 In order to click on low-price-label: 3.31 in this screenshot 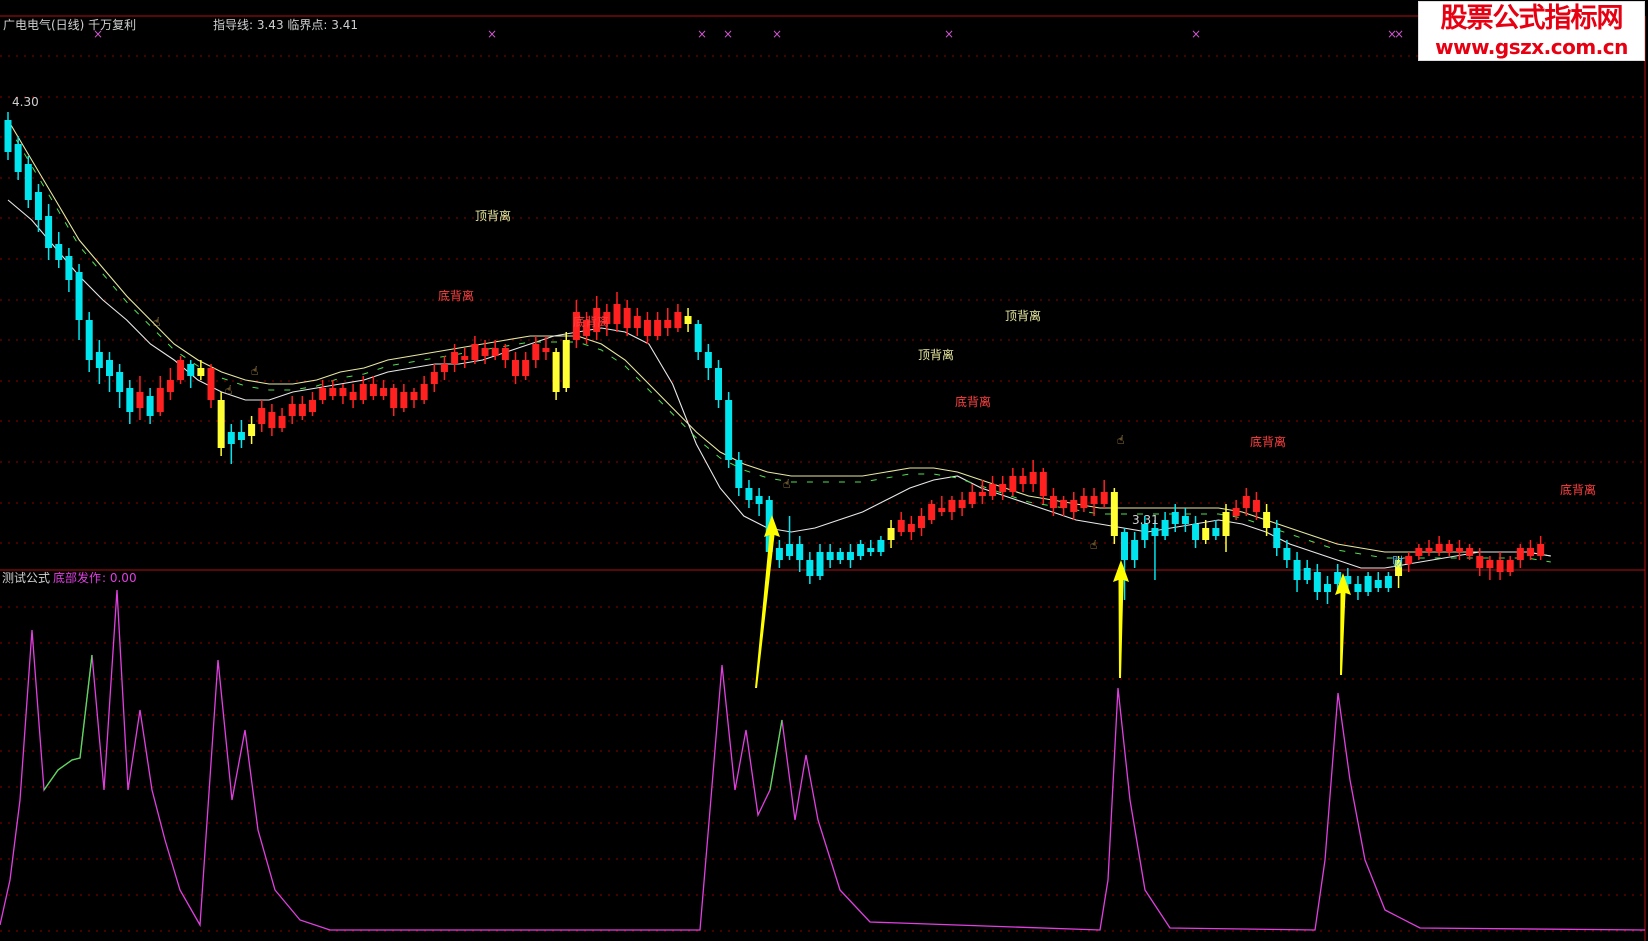, I will do `click(1145, 520)`.